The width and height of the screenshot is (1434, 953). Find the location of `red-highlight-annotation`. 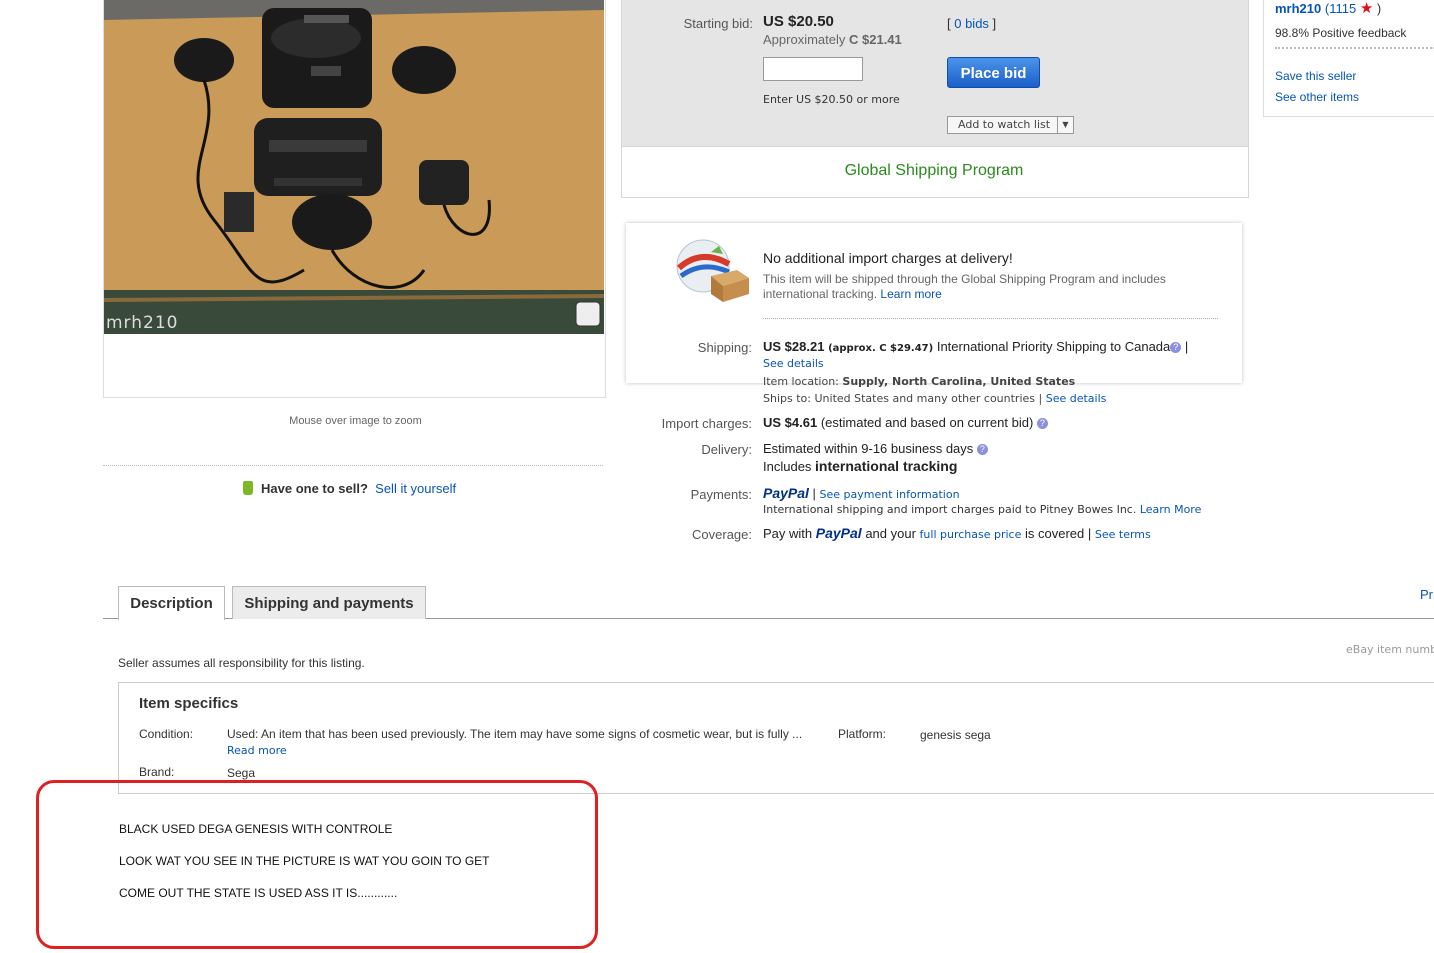

red-highlight-annotation is located at coordinates (317, 864).